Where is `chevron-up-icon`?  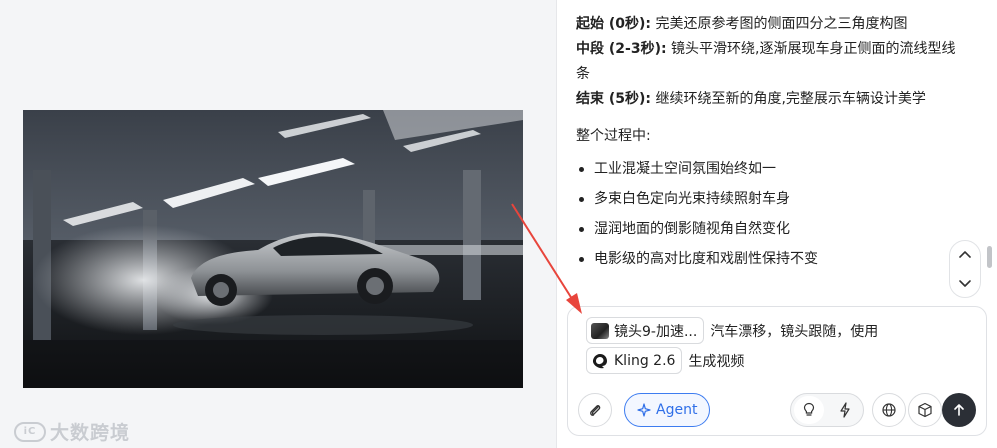 chevron-up-icon is located at coordinates (965, 254).